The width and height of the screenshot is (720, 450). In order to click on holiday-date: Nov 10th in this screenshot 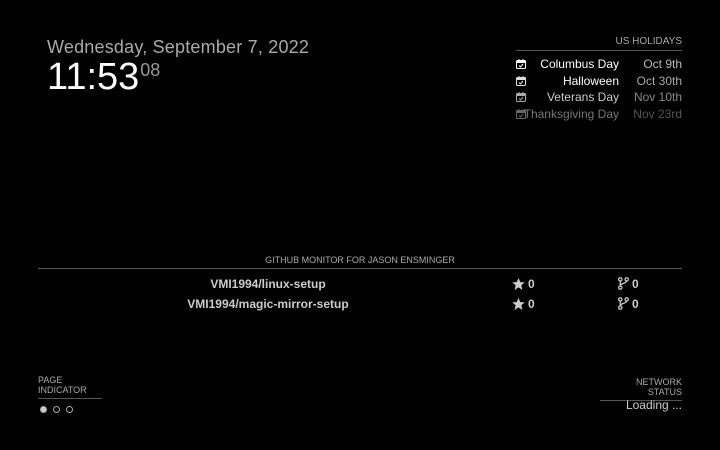, I will do `click(657, 97)`.